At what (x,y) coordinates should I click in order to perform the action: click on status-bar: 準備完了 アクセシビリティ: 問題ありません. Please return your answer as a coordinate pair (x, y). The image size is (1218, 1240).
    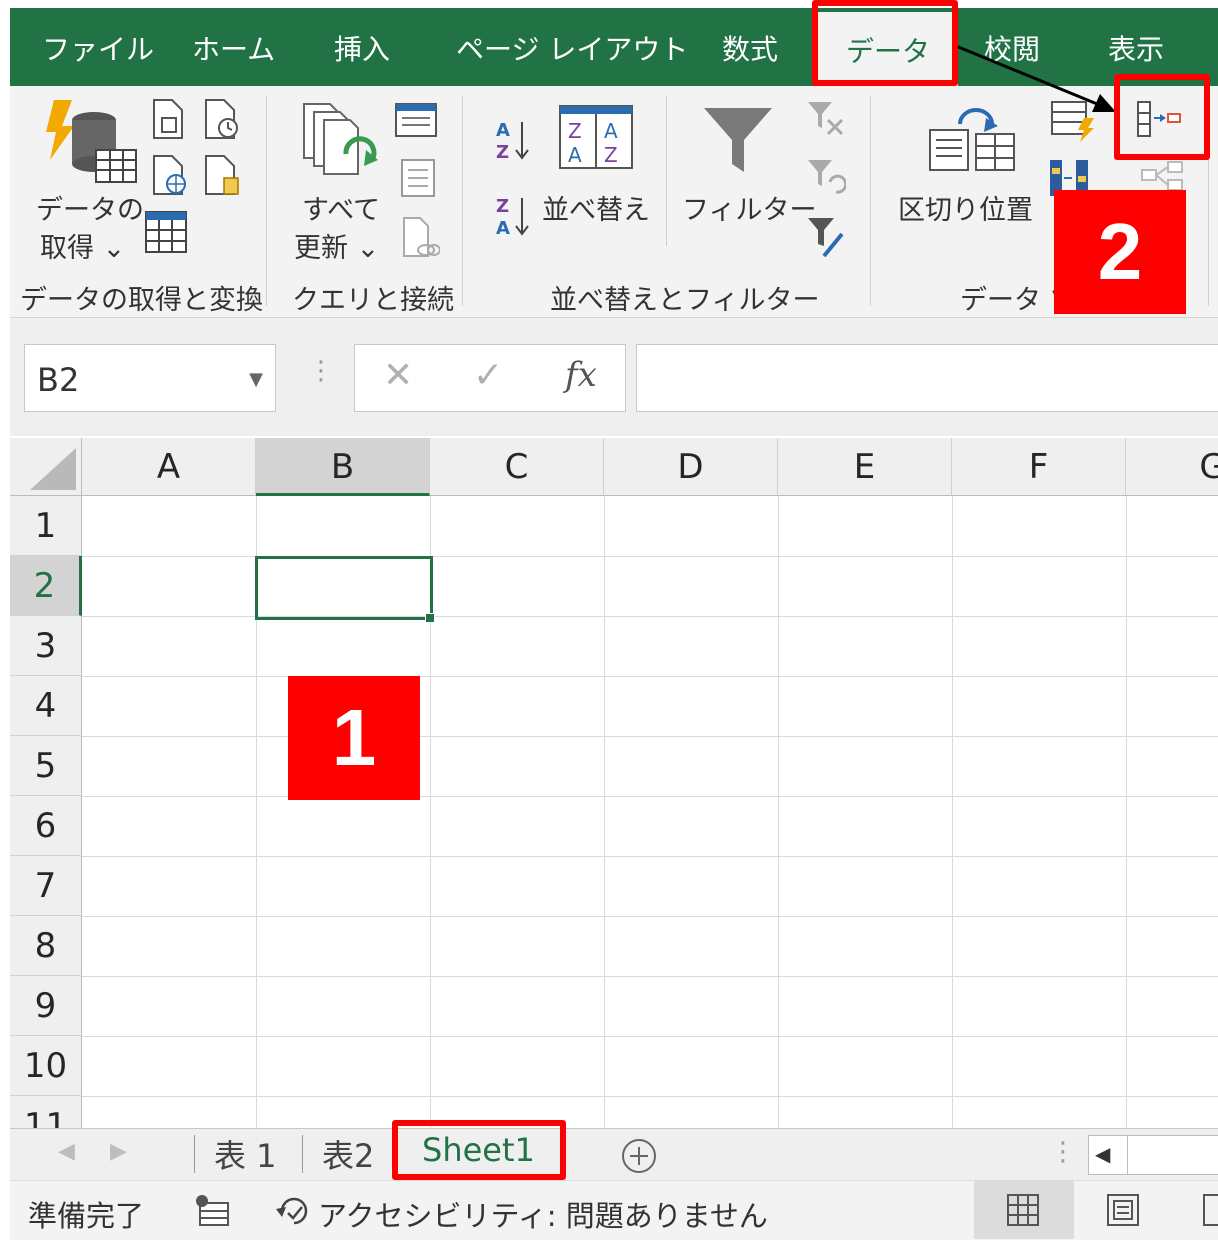
    Looking at the image, I should click on (614, 1210).